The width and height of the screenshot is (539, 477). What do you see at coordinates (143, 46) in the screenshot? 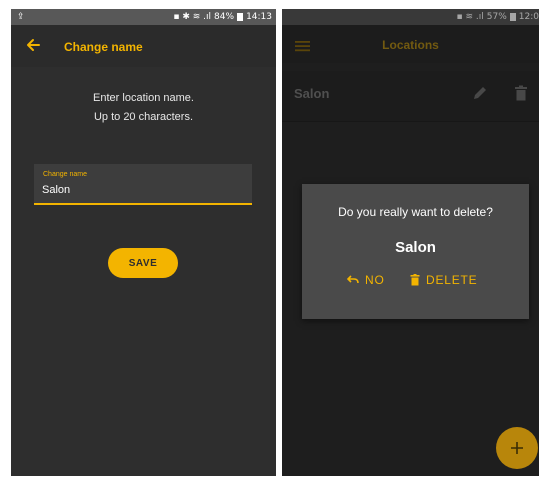
I see `app-bar` at bounding box center [143, 46].